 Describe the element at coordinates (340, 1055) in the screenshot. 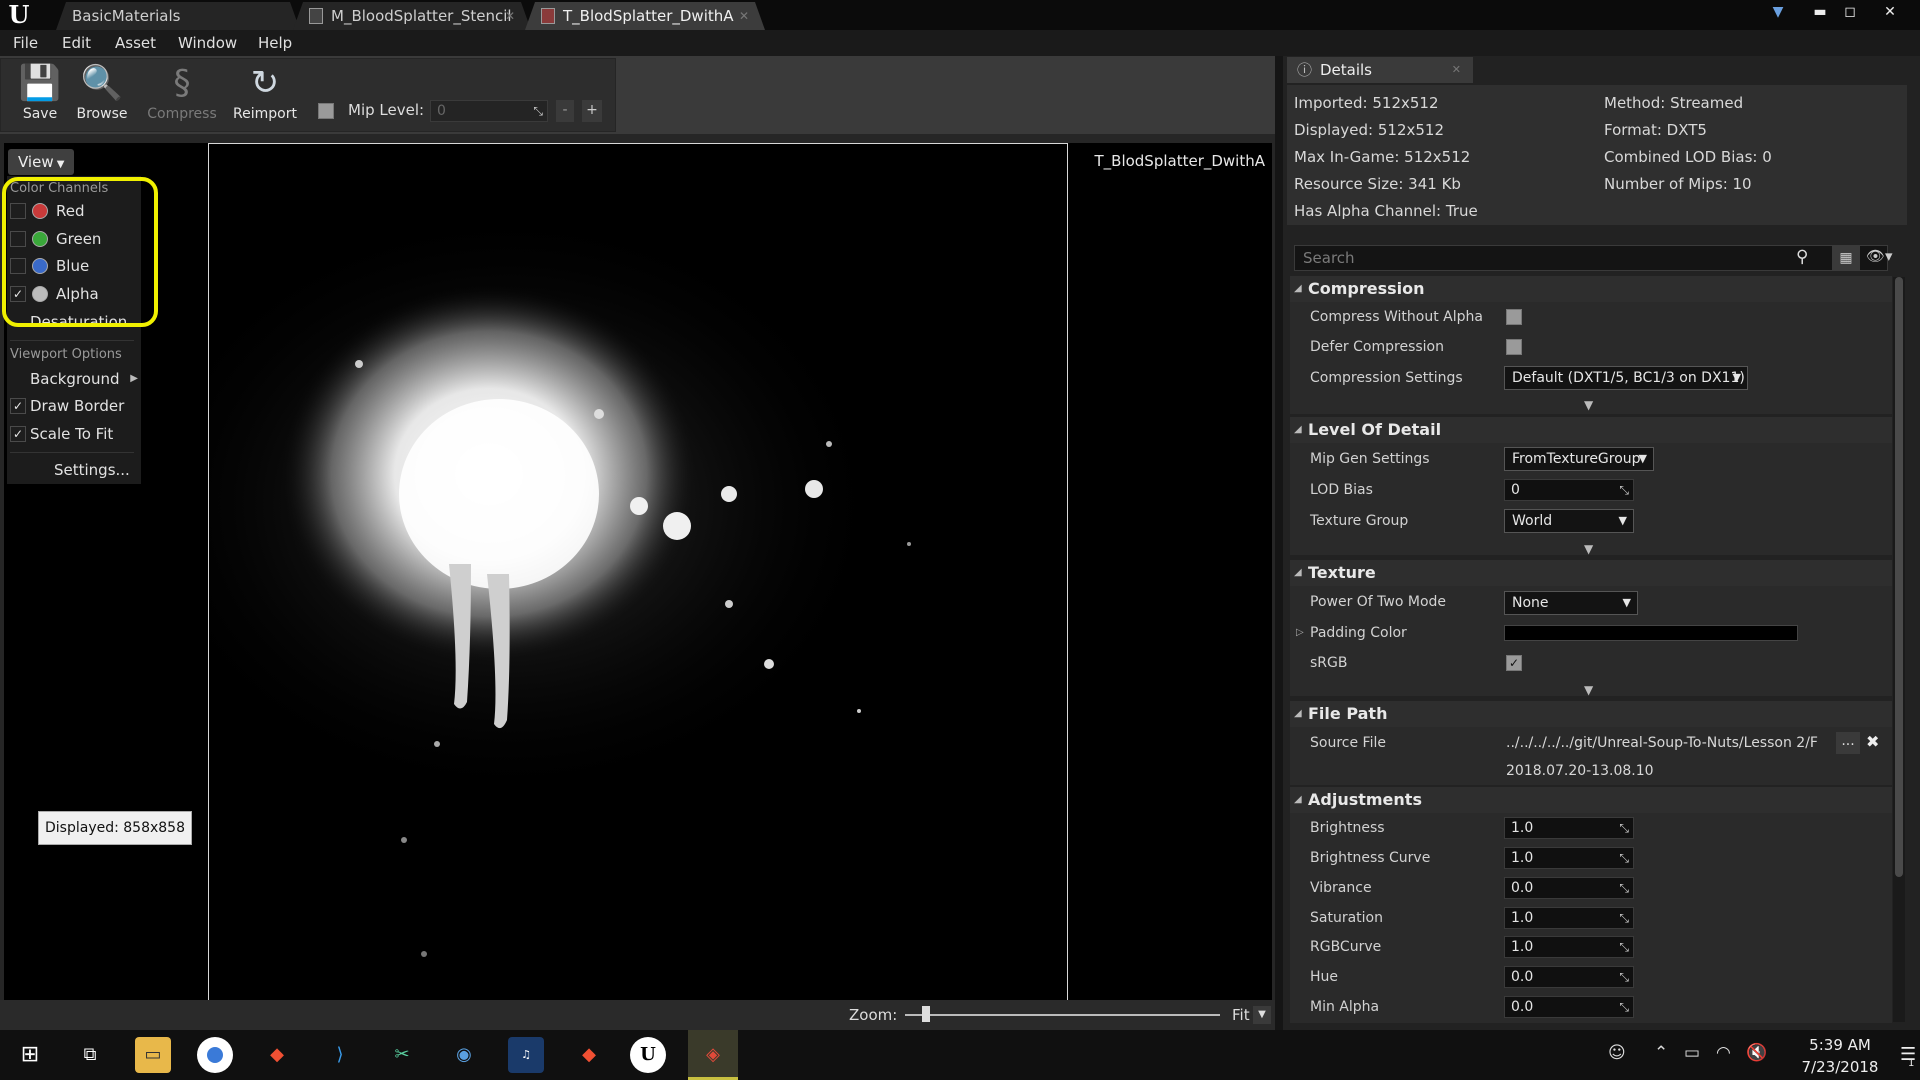

I see `vscode-icon: ⟩` at that location.